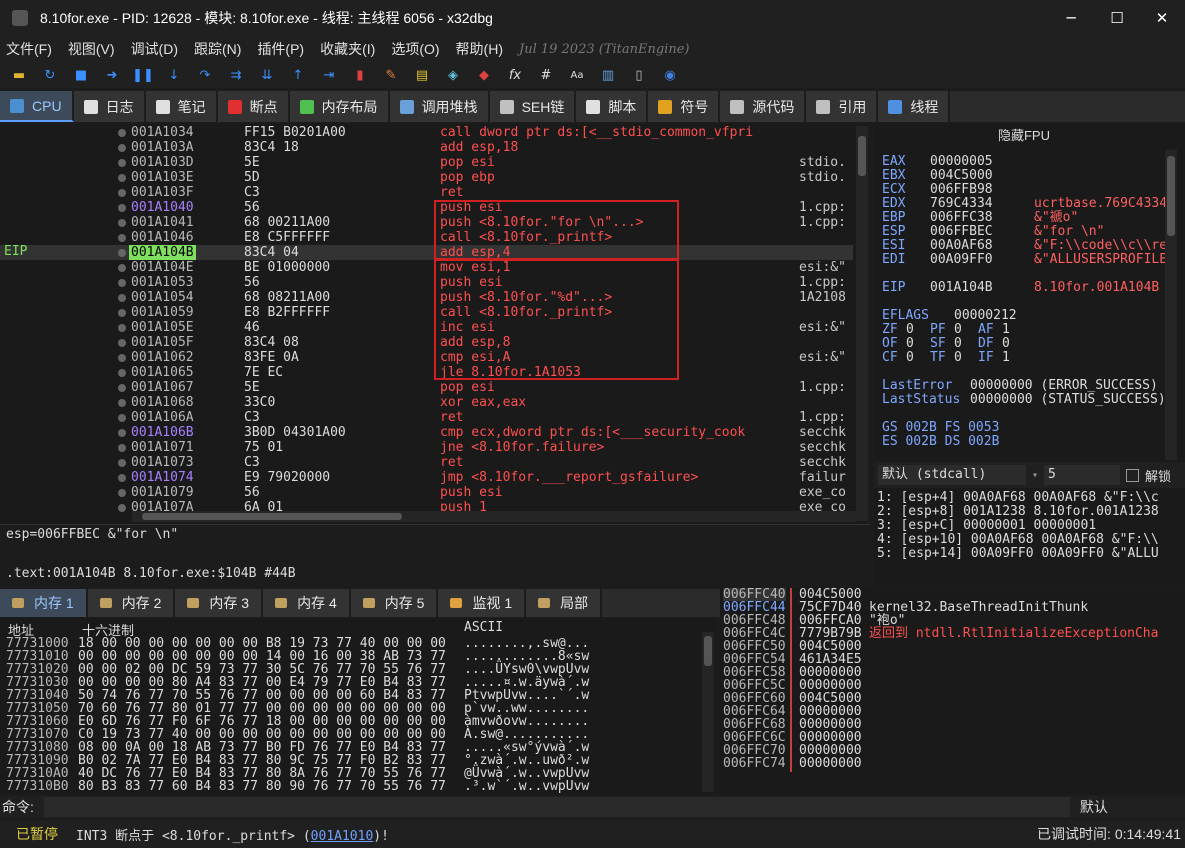 The image size is (1185, 848). Describe the element at coordinates (1018, 553) in the screenshot. I see `argument-row: 5: [esp+14] 00A09FF0 00A09FF0 &"ALLU` at that location.